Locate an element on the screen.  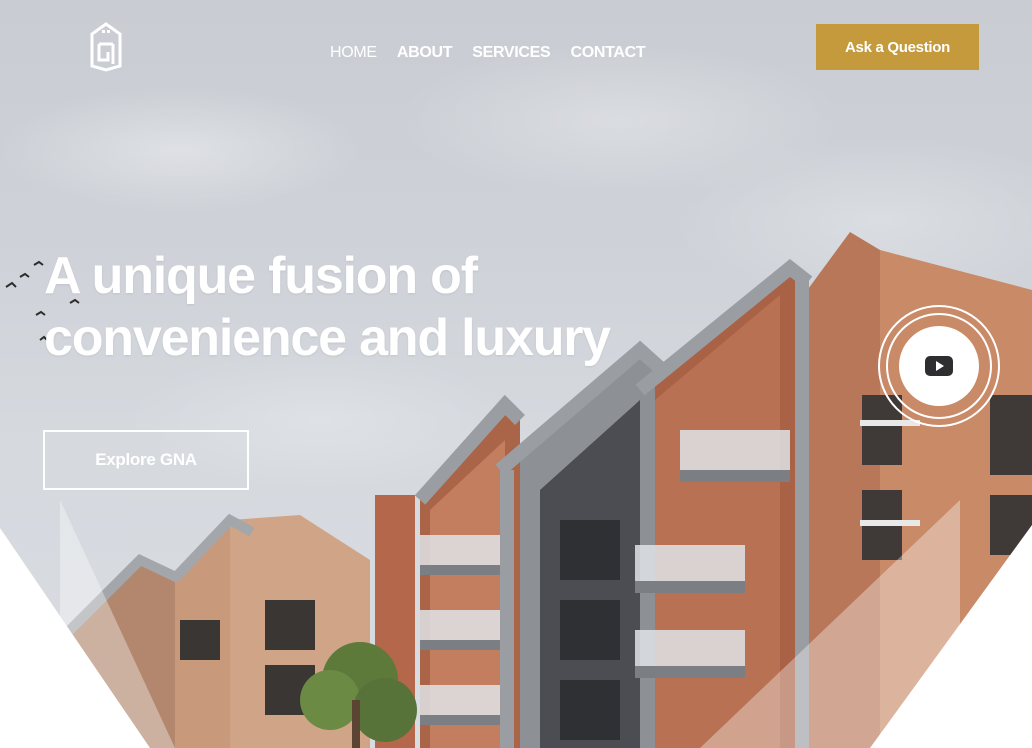
youtube-play-icon is located at coordinates (939, 366).